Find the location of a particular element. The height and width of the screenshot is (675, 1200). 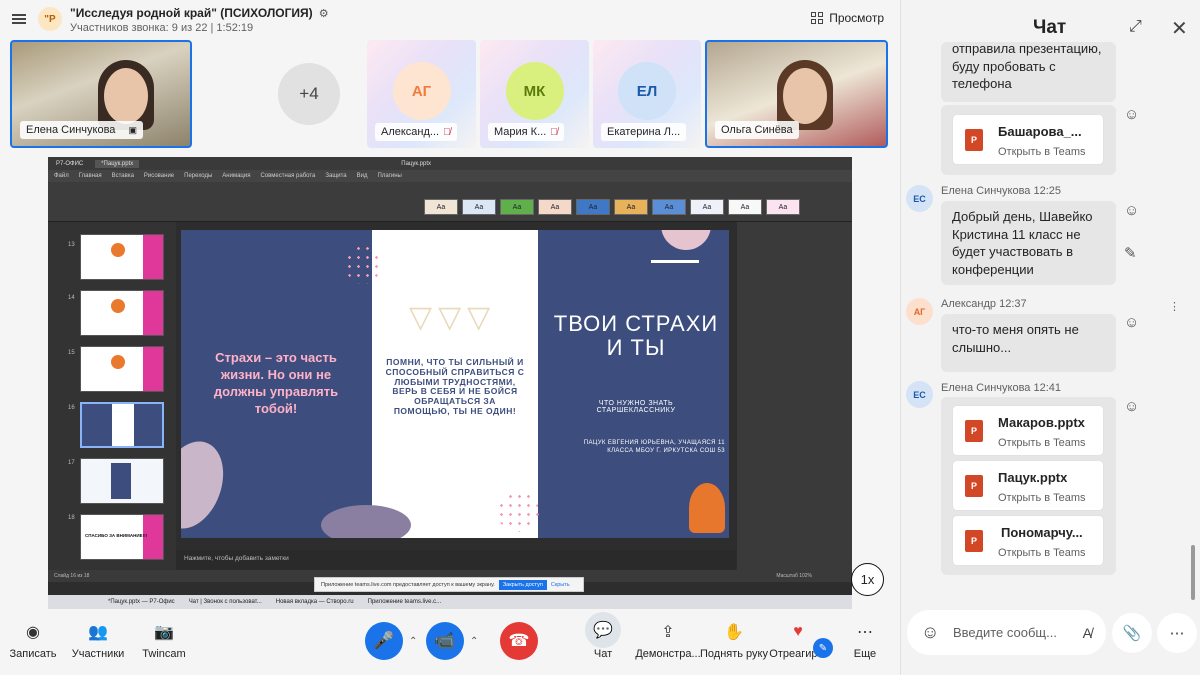

participant-avatar: АГ is located at coordinates (421, 91).